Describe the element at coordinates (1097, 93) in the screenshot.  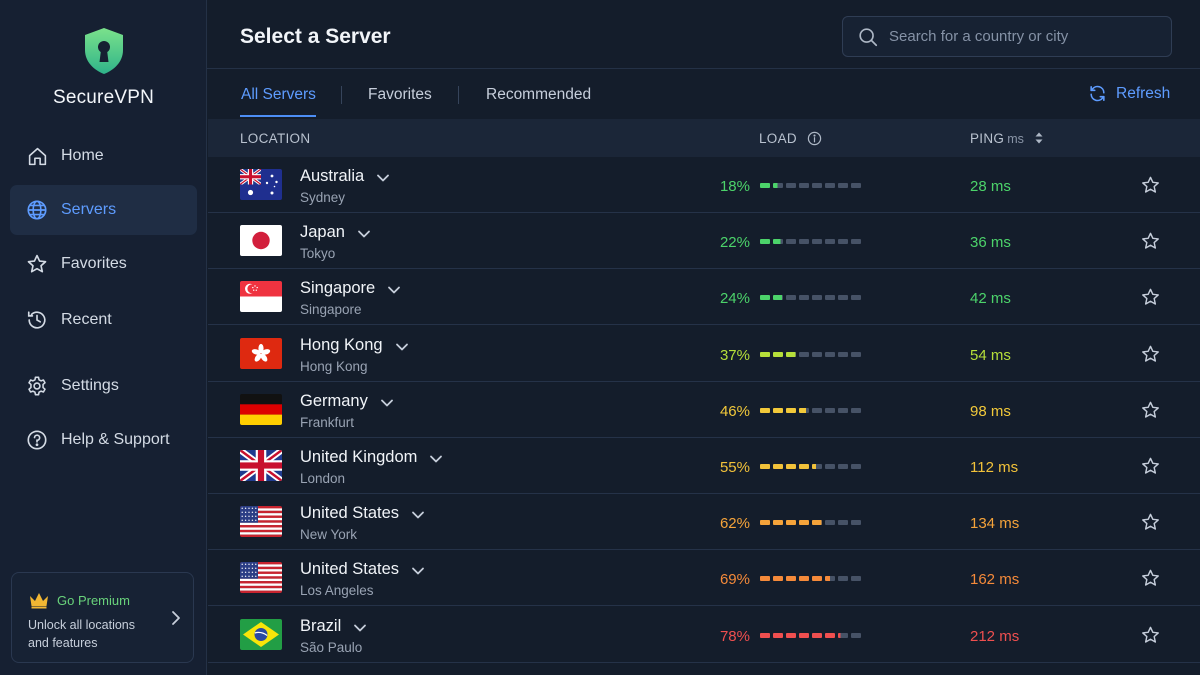
I see `refresh-icon` at that location.